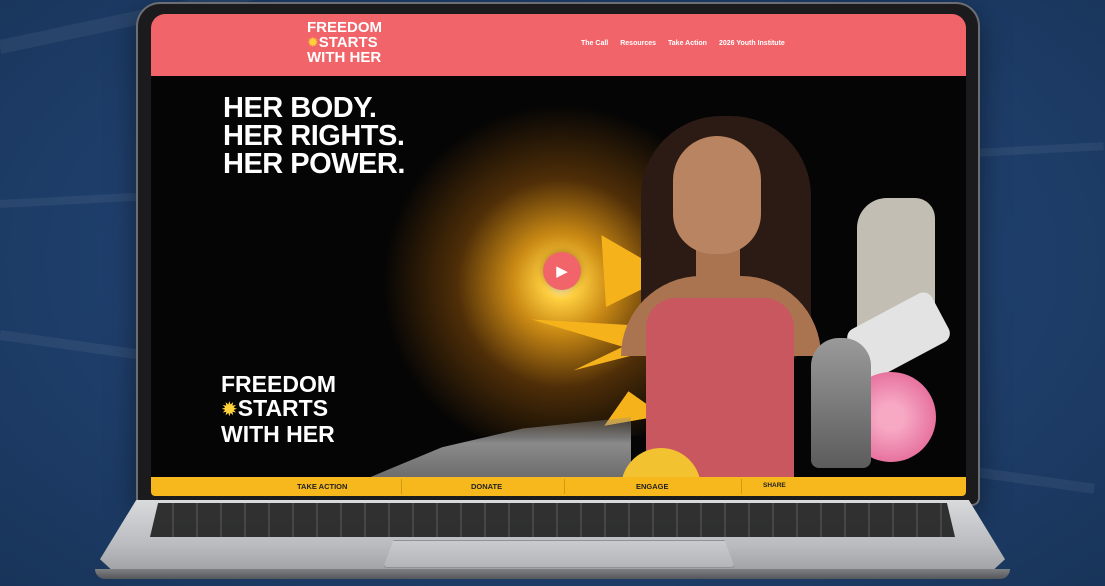  I want to click on logo-line-1: FREEDOM, so click(344, 27).